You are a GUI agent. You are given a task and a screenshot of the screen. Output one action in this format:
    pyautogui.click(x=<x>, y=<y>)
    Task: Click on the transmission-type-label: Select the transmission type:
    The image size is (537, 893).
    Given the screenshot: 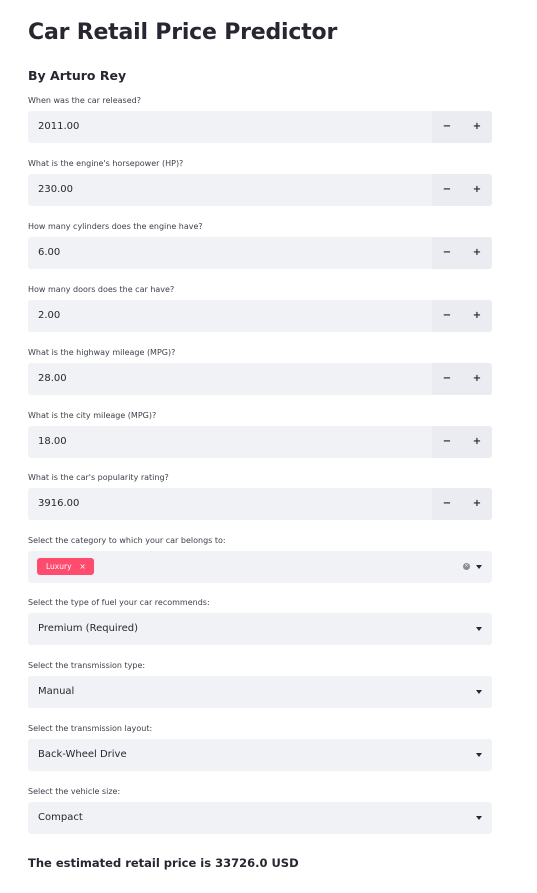 What is the action you would take?
    pyautogui.click(x=87, y=665)
    